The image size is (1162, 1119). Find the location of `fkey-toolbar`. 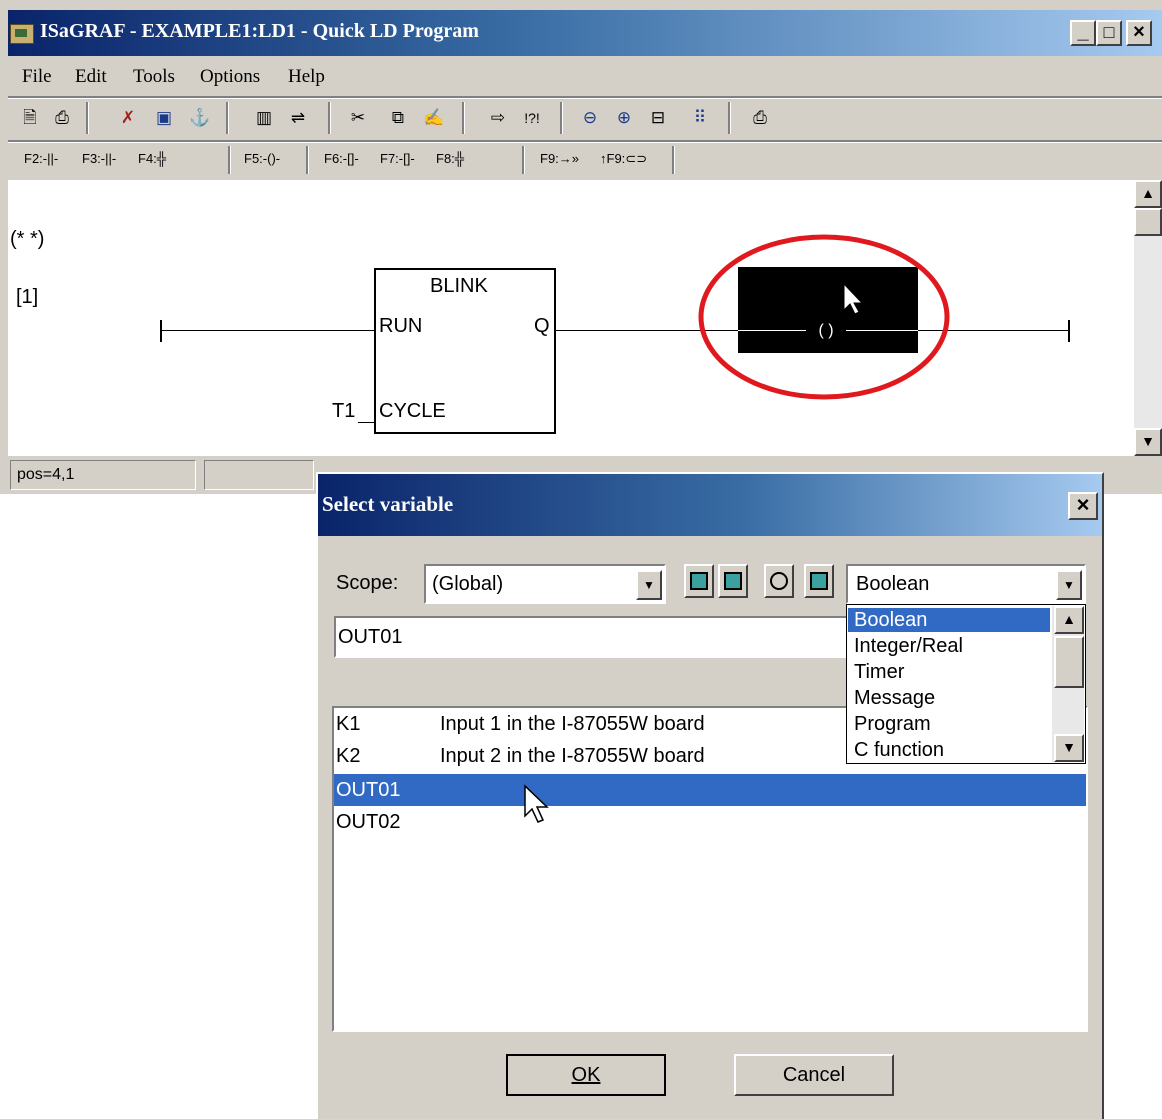

fkey-toolbar is located at coordinates (585, 160).